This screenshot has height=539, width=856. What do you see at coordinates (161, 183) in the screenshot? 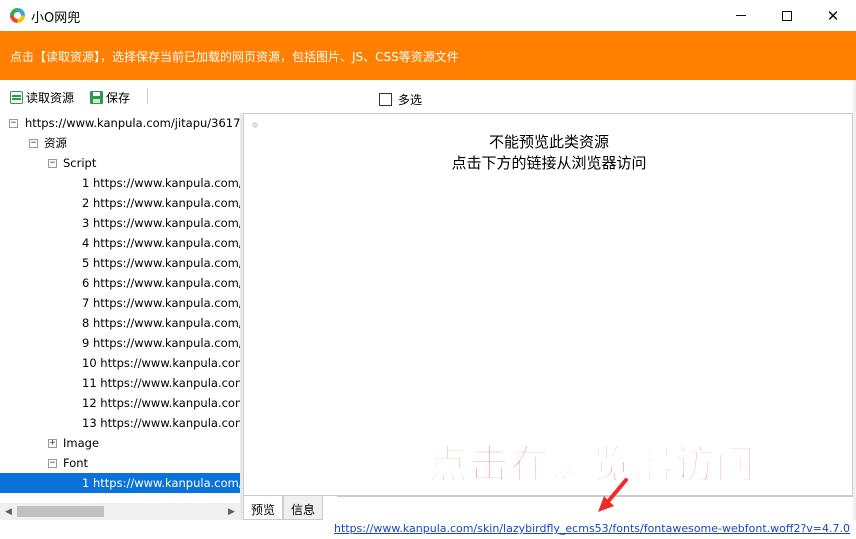
I see `tree-item-label: 1 https://www.kanpula.com/cnzz` at bounding box center [161, 183].